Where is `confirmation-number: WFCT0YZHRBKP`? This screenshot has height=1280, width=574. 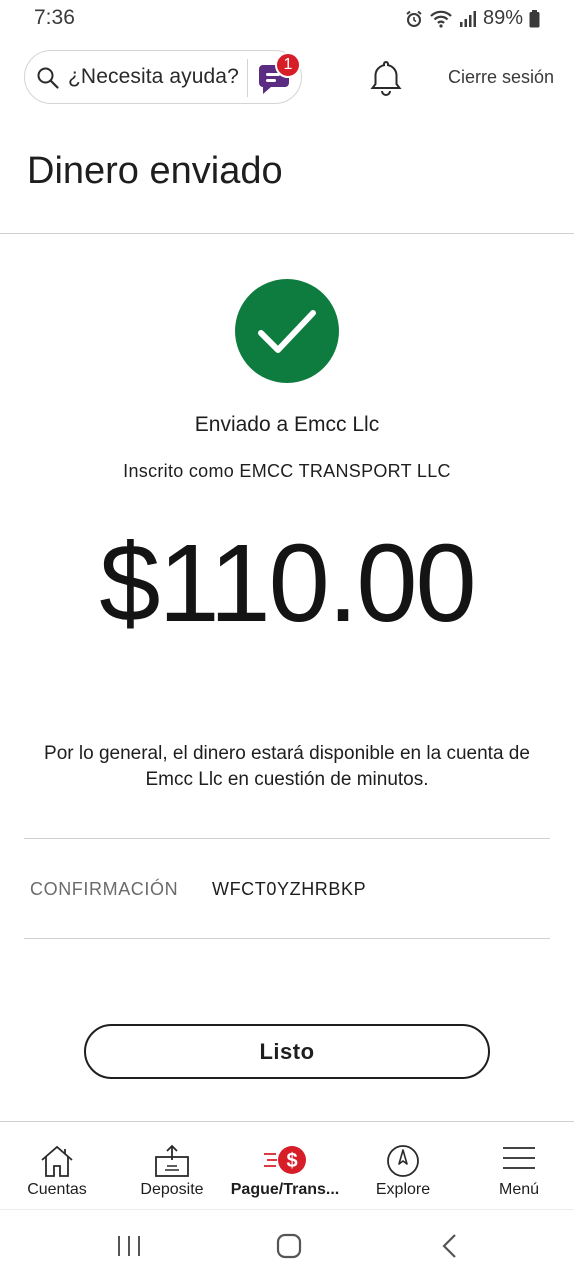
confirmation-number: WFCT0YZHRBKP is located at coordinates (289, 889).